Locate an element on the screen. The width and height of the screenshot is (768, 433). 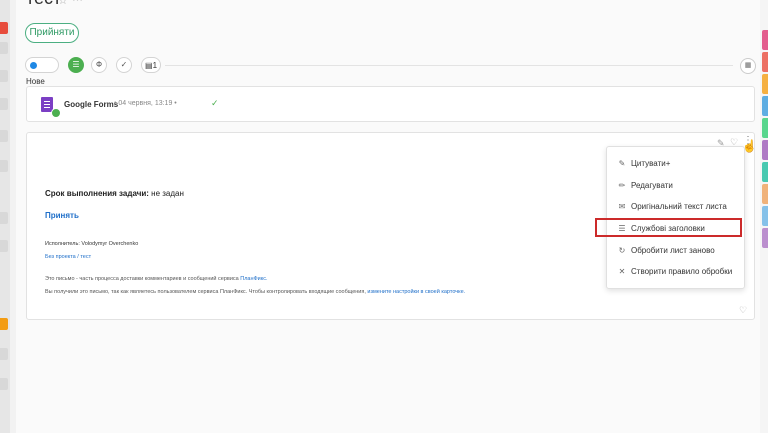
comments-count: 1 is located at coordinates (155, 65).